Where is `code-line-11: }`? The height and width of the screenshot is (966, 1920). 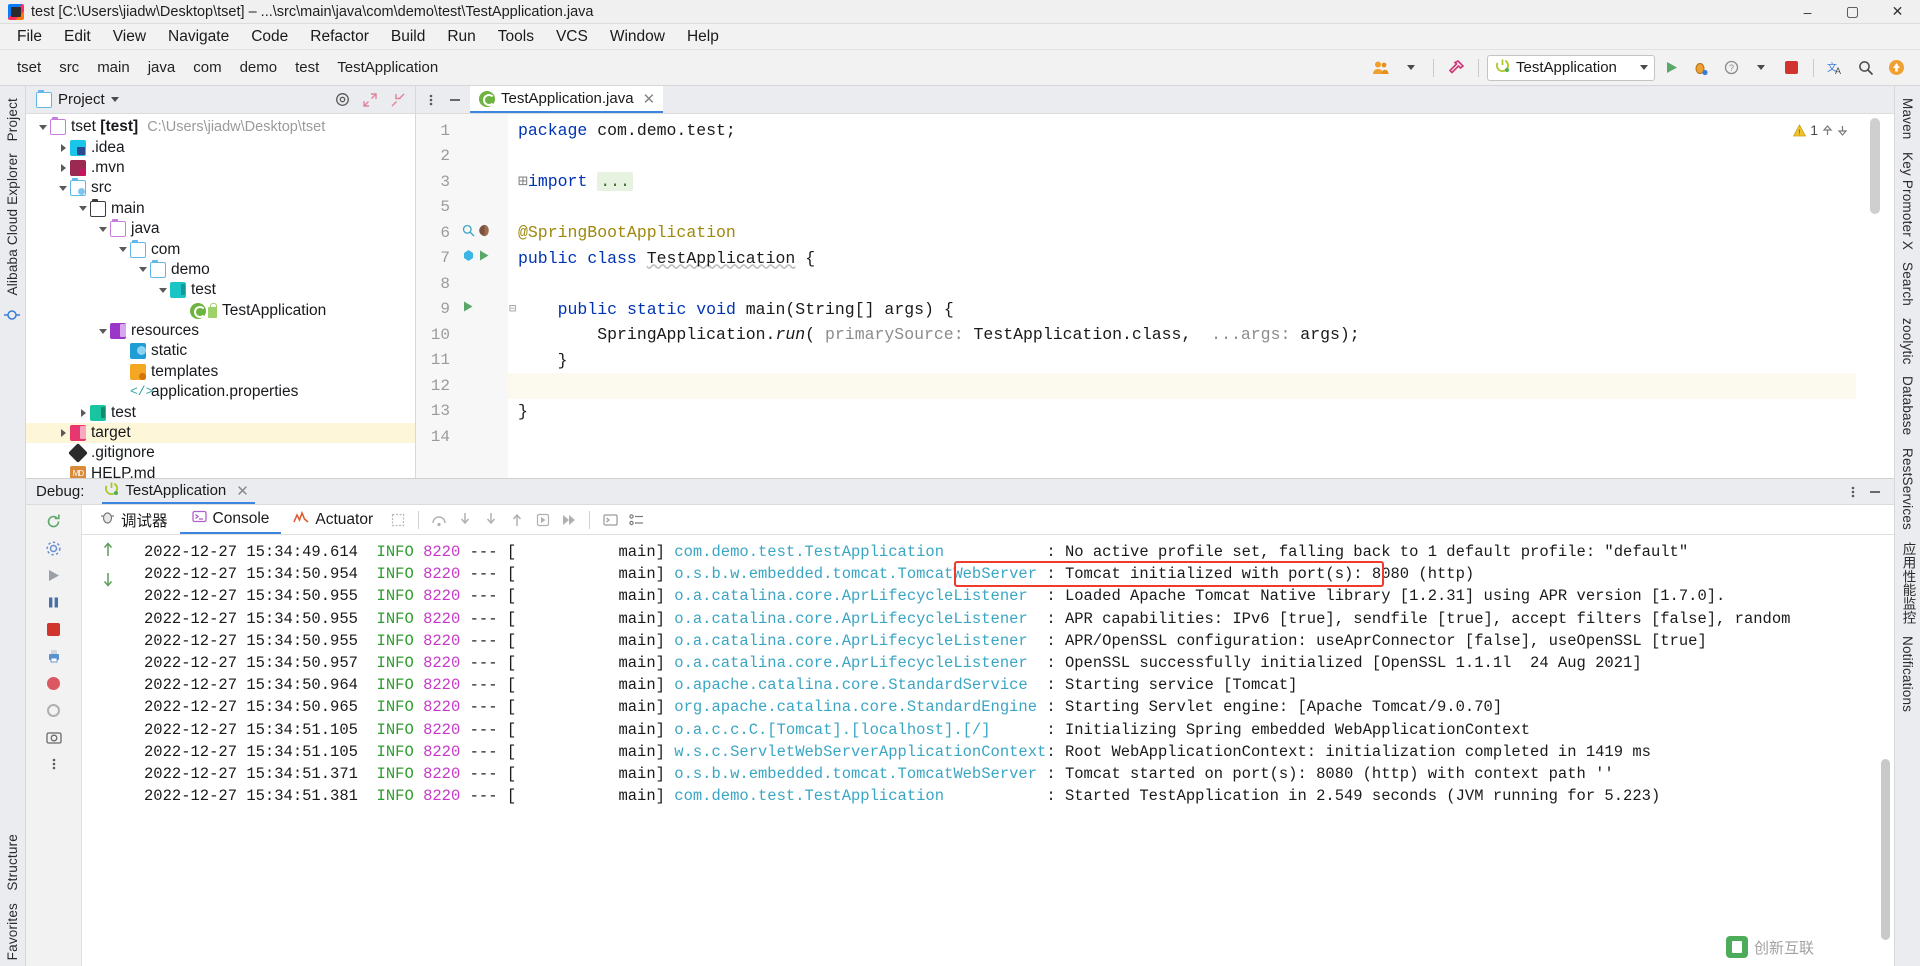
code-line-11: } is located at coordinates (1182, 361).